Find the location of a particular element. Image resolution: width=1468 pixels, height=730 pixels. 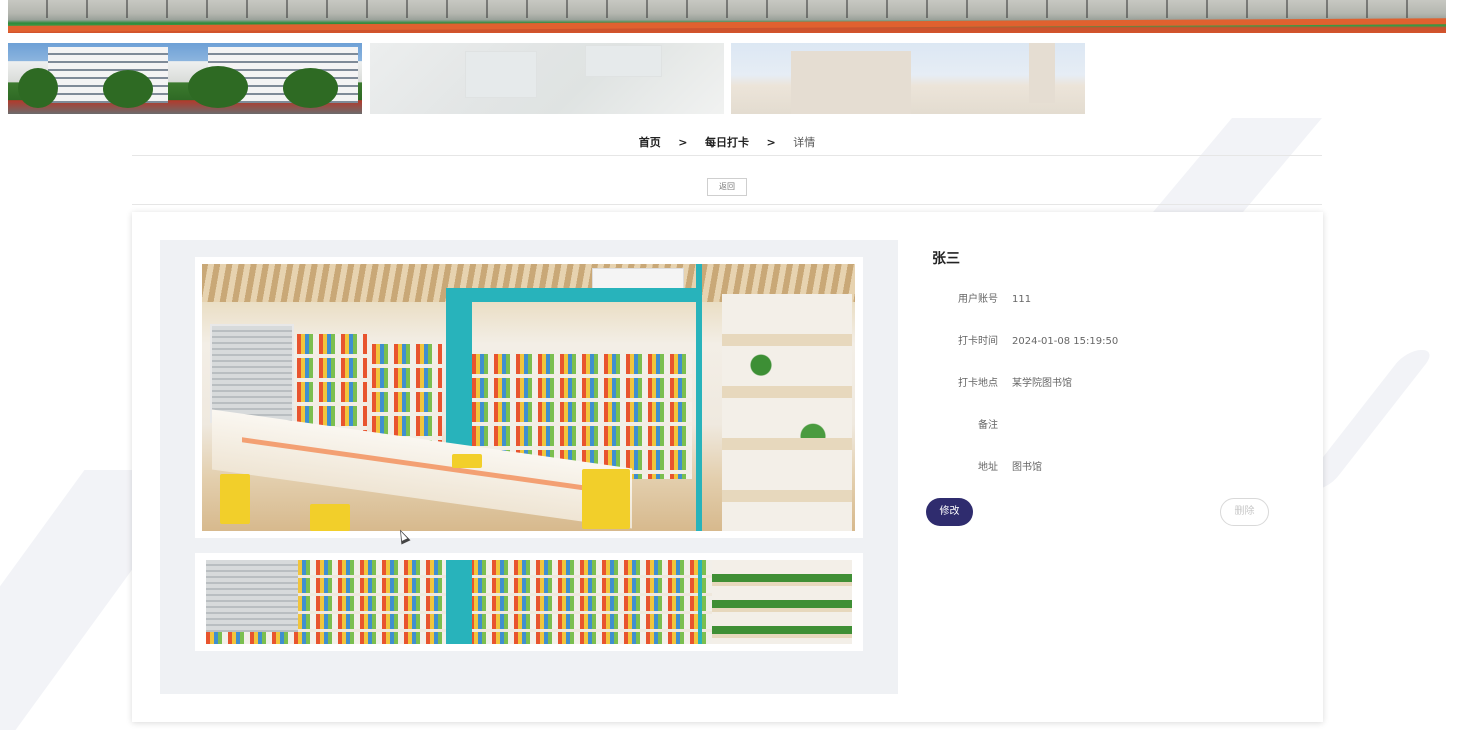

header-banner-image is located at coordinates (727, 16).